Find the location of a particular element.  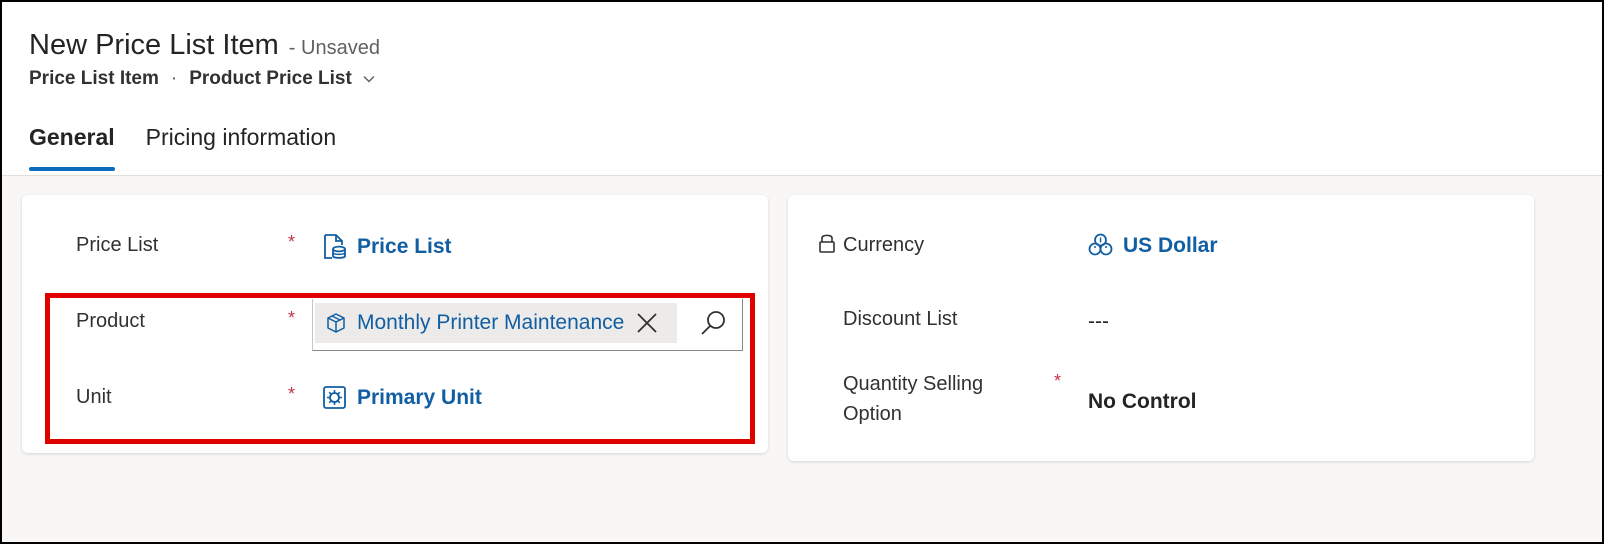

price-list-link: Price List is located at coordinates (387, 246).